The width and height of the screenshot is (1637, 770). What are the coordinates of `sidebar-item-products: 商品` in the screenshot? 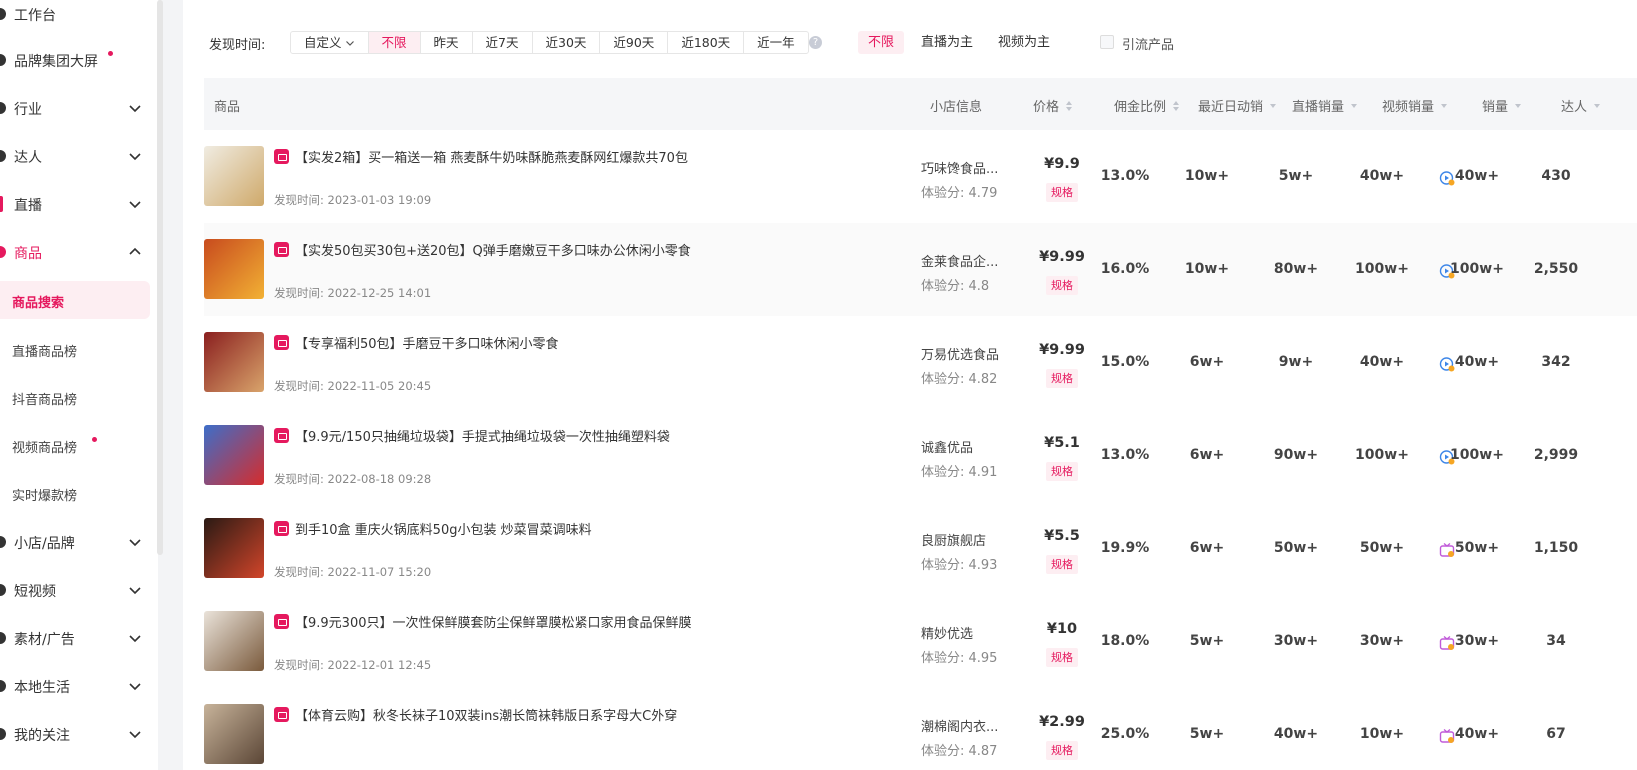 It's located at (79, 252).